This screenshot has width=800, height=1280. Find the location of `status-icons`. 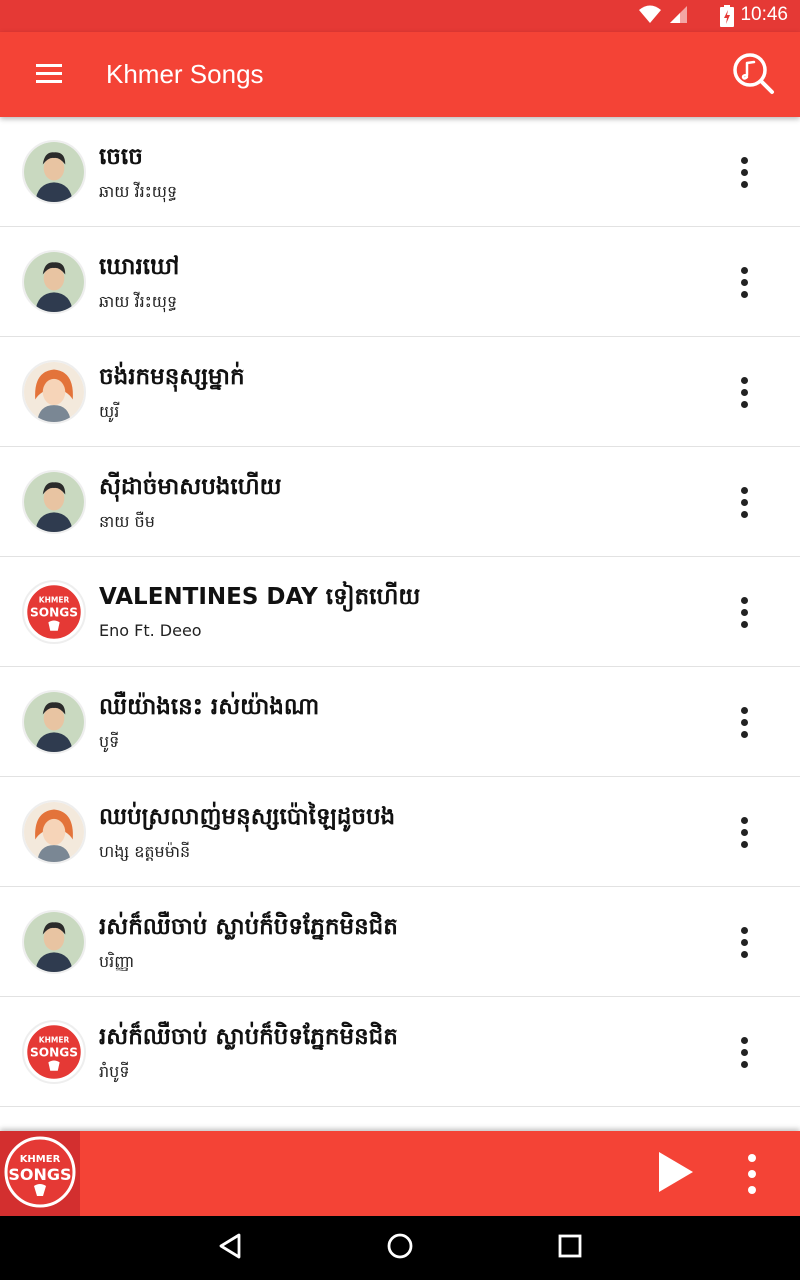

status-icons is located at coordinates (663, 16).